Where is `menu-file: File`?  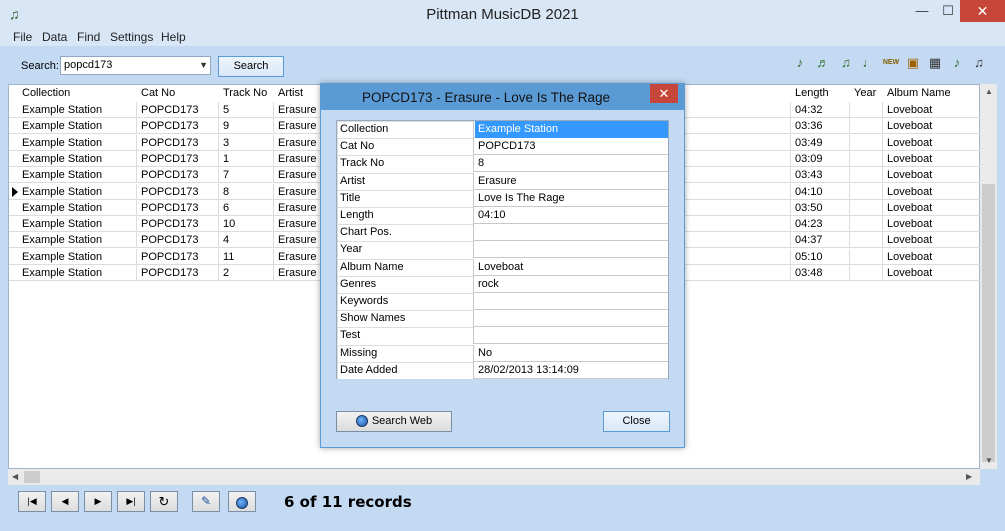 menu-file: File is located at coordinates (22, 37).